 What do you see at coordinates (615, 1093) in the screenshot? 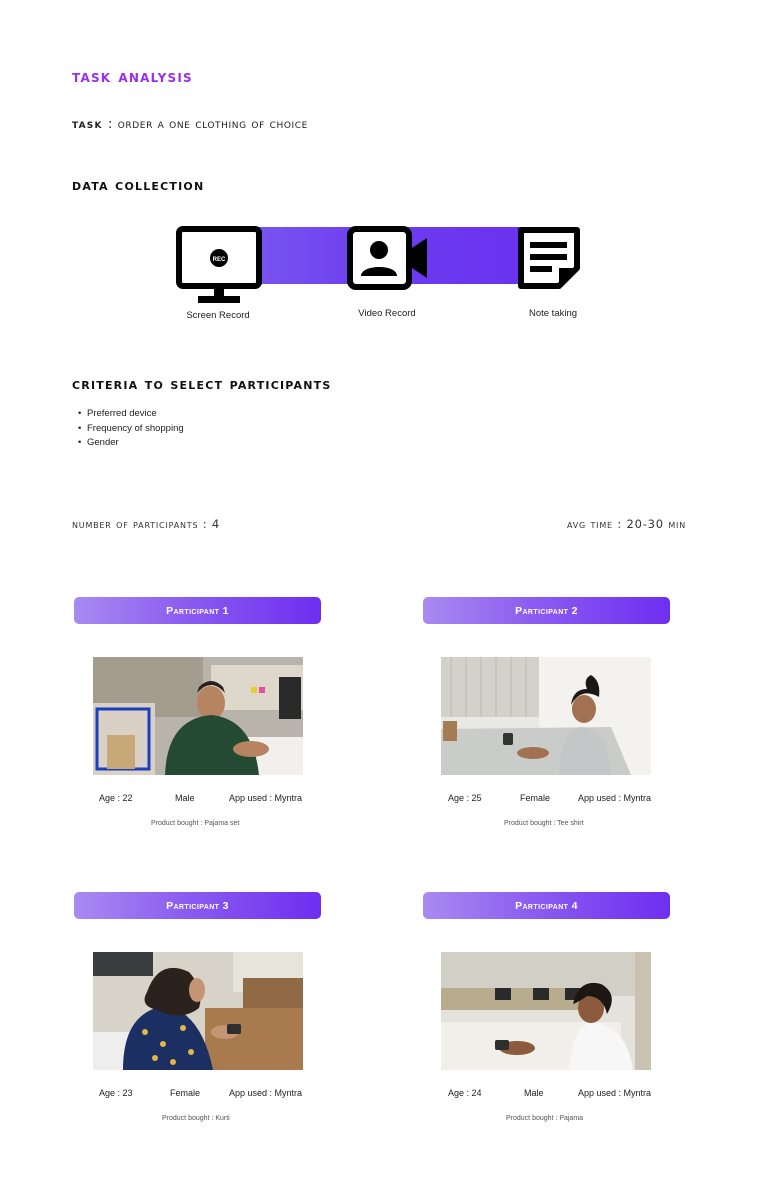
I see `participant-4-app: App used : Myntra` at bounding box center [615, 1093].